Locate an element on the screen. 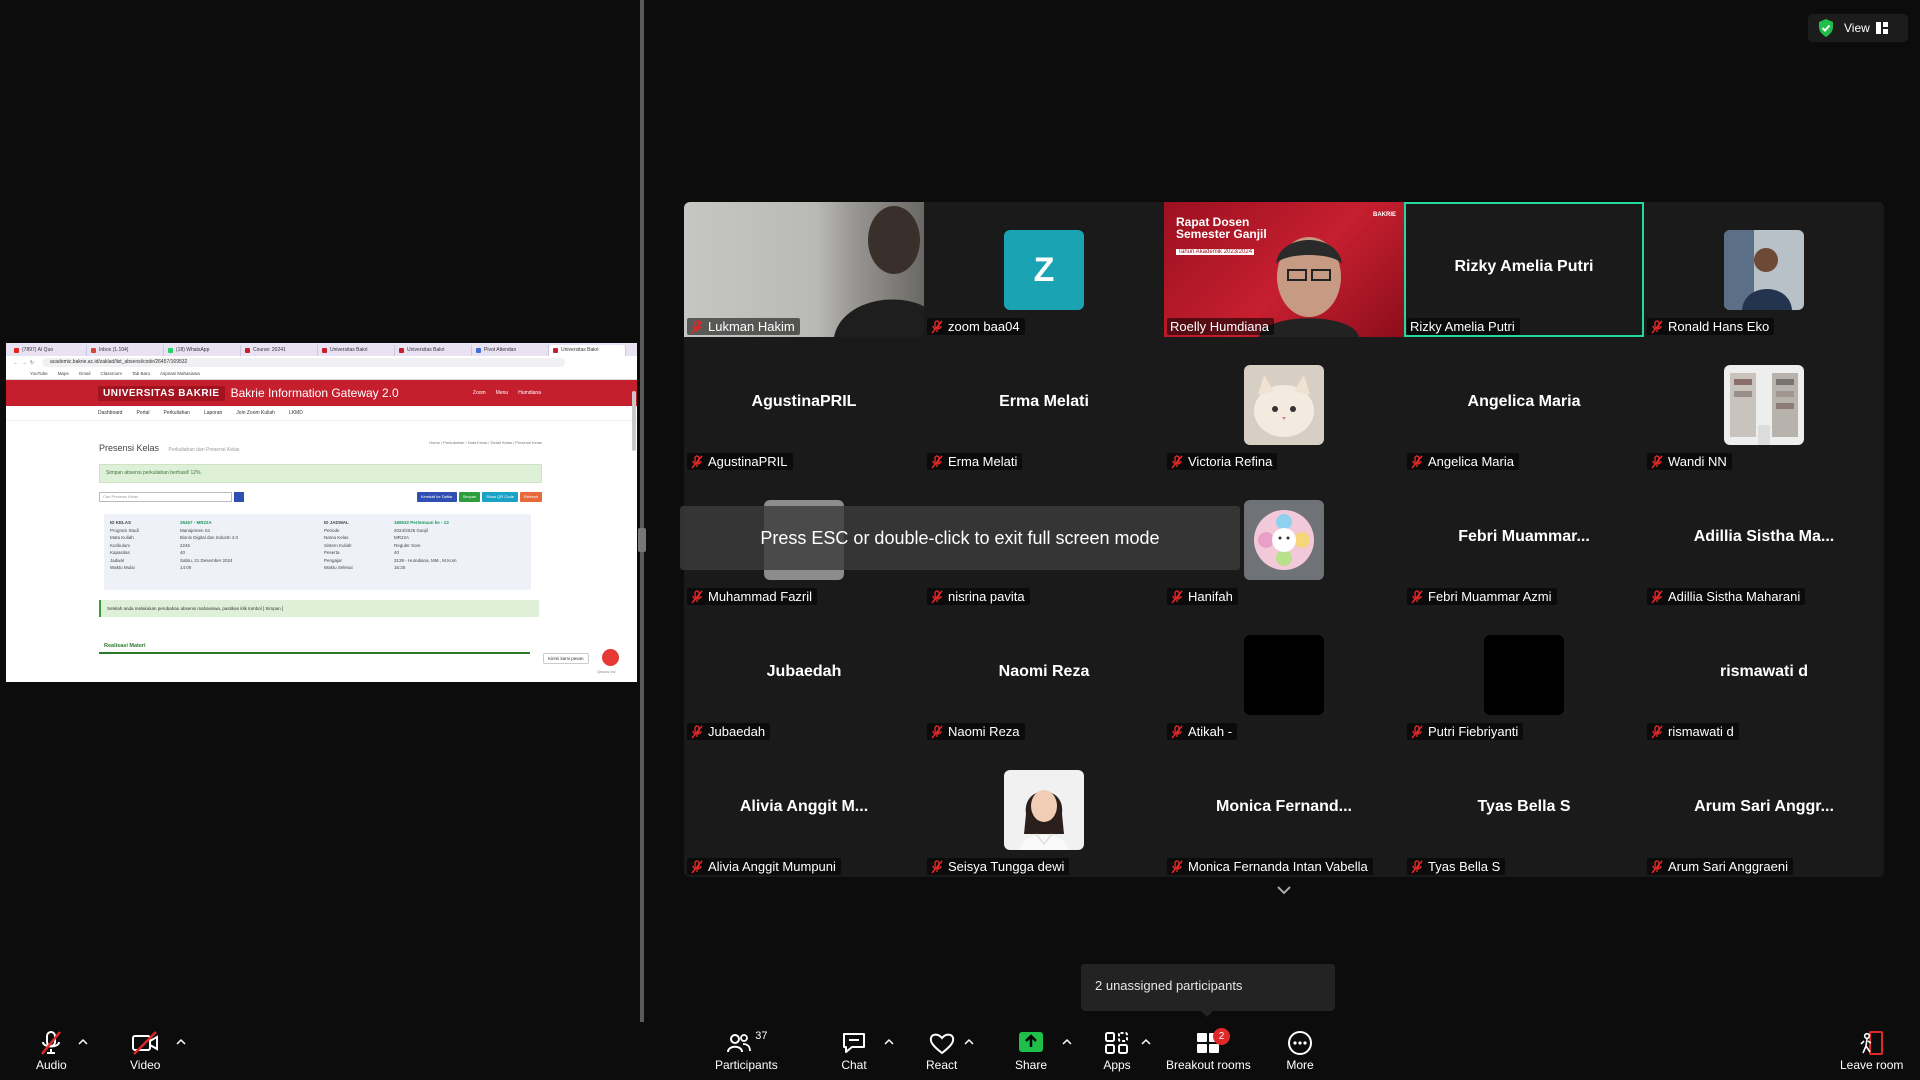 The image size is (1920, 1080). participant-tile: Putri Fiebriyanti is located at coordinates (1524, 674).